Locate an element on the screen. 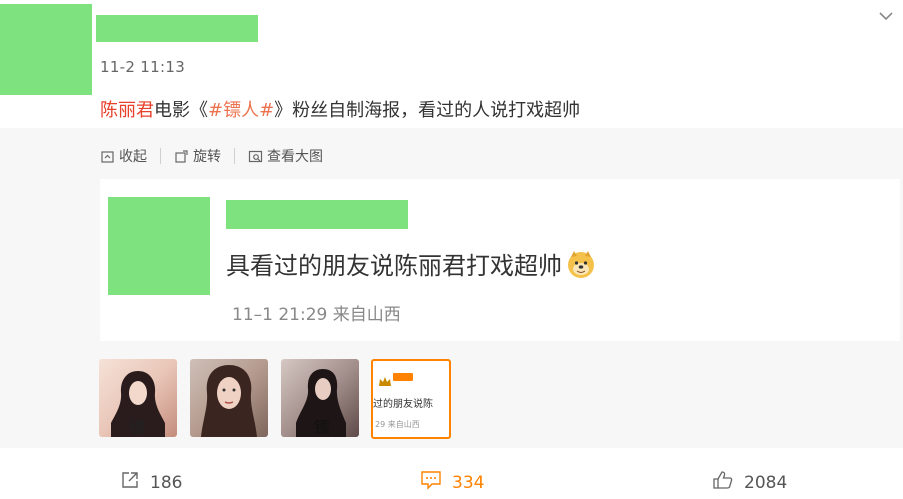 The width and height of the screenshot is (903, 499). forward-count: 186 is located at coordinates (166, 482).